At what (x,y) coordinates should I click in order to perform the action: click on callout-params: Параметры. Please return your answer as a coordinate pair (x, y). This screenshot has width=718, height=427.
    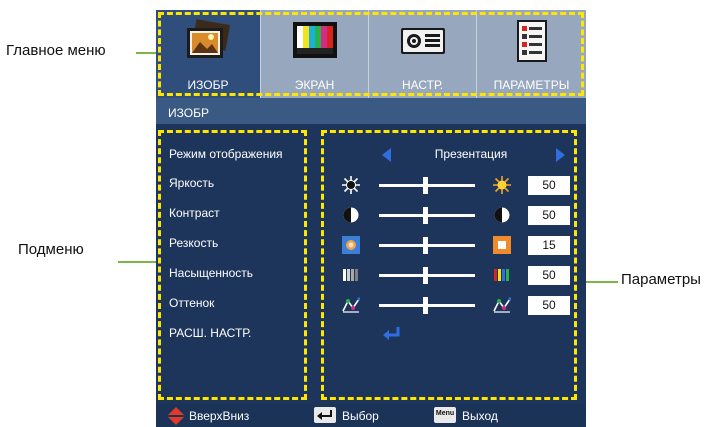
    Looking at the image, I should click on (661, 279).